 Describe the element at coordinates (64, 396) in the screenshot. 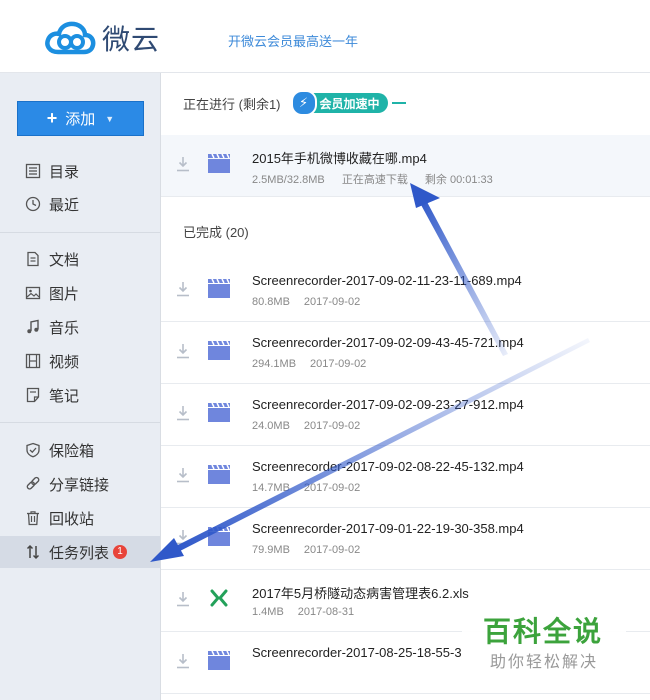

I see `sidebar-item-label: 笔记` at that location.